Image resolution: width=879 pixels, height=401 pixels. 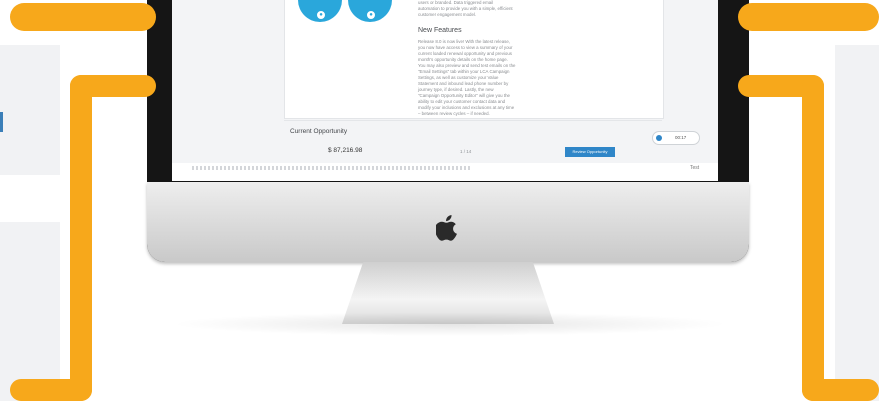 I want to click on edge-marker, so click(x=1, y=122).